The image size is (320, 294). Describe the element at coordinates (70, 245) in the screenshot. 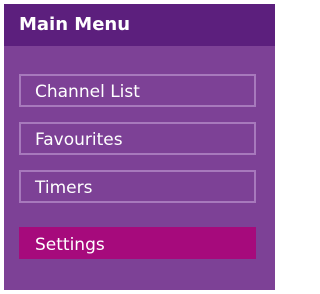

I see `menu-item-label: Settings` at that location.